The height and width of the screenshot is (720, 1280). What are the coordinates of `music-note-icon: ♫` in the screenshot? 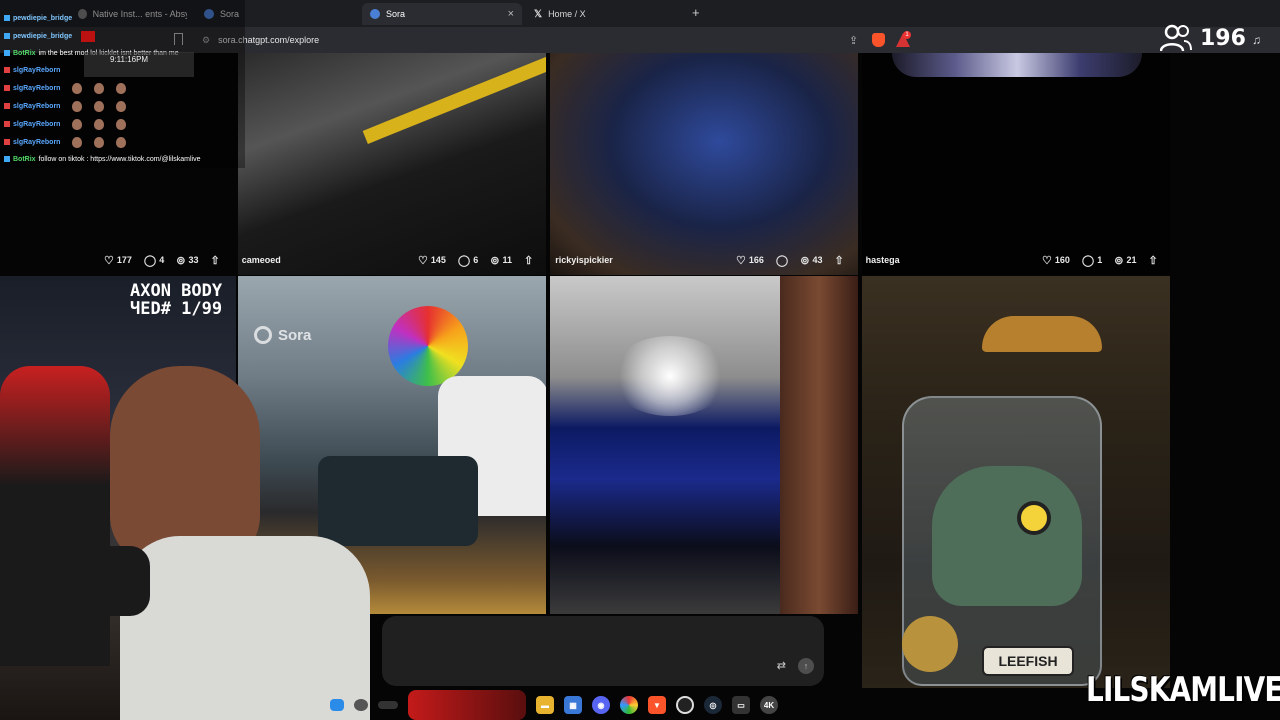 It's located at (1256, 40).